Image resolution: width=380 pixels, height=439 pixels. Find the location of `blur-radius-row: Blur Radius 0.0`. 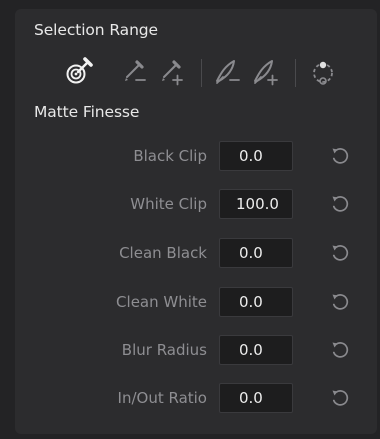

blur-radius-row: Blur Radius 0.0 is located at coordinates (196, 351).